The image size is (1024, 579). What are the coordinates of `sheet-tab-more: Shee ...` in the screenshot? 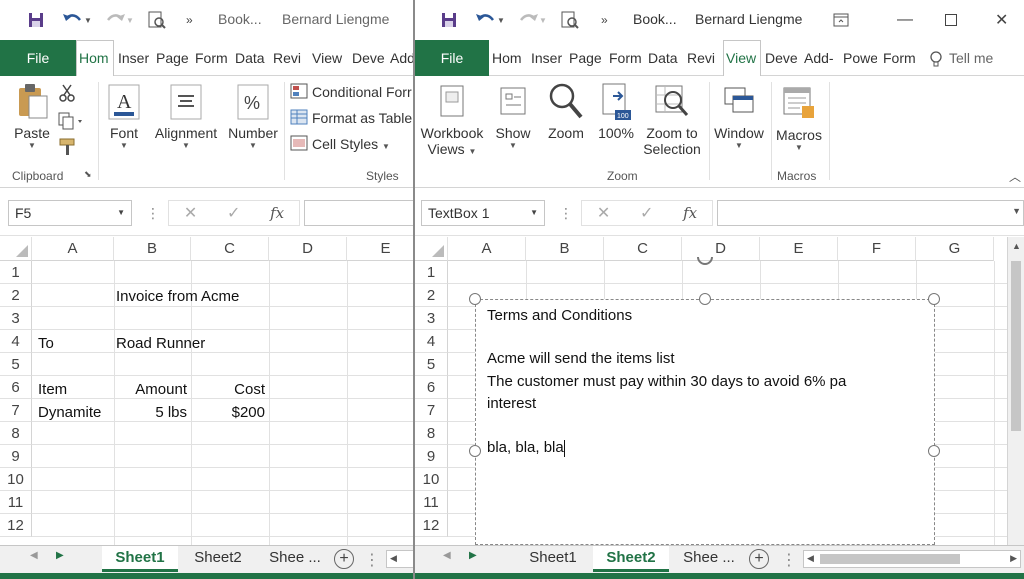 It's located at (295, 559).